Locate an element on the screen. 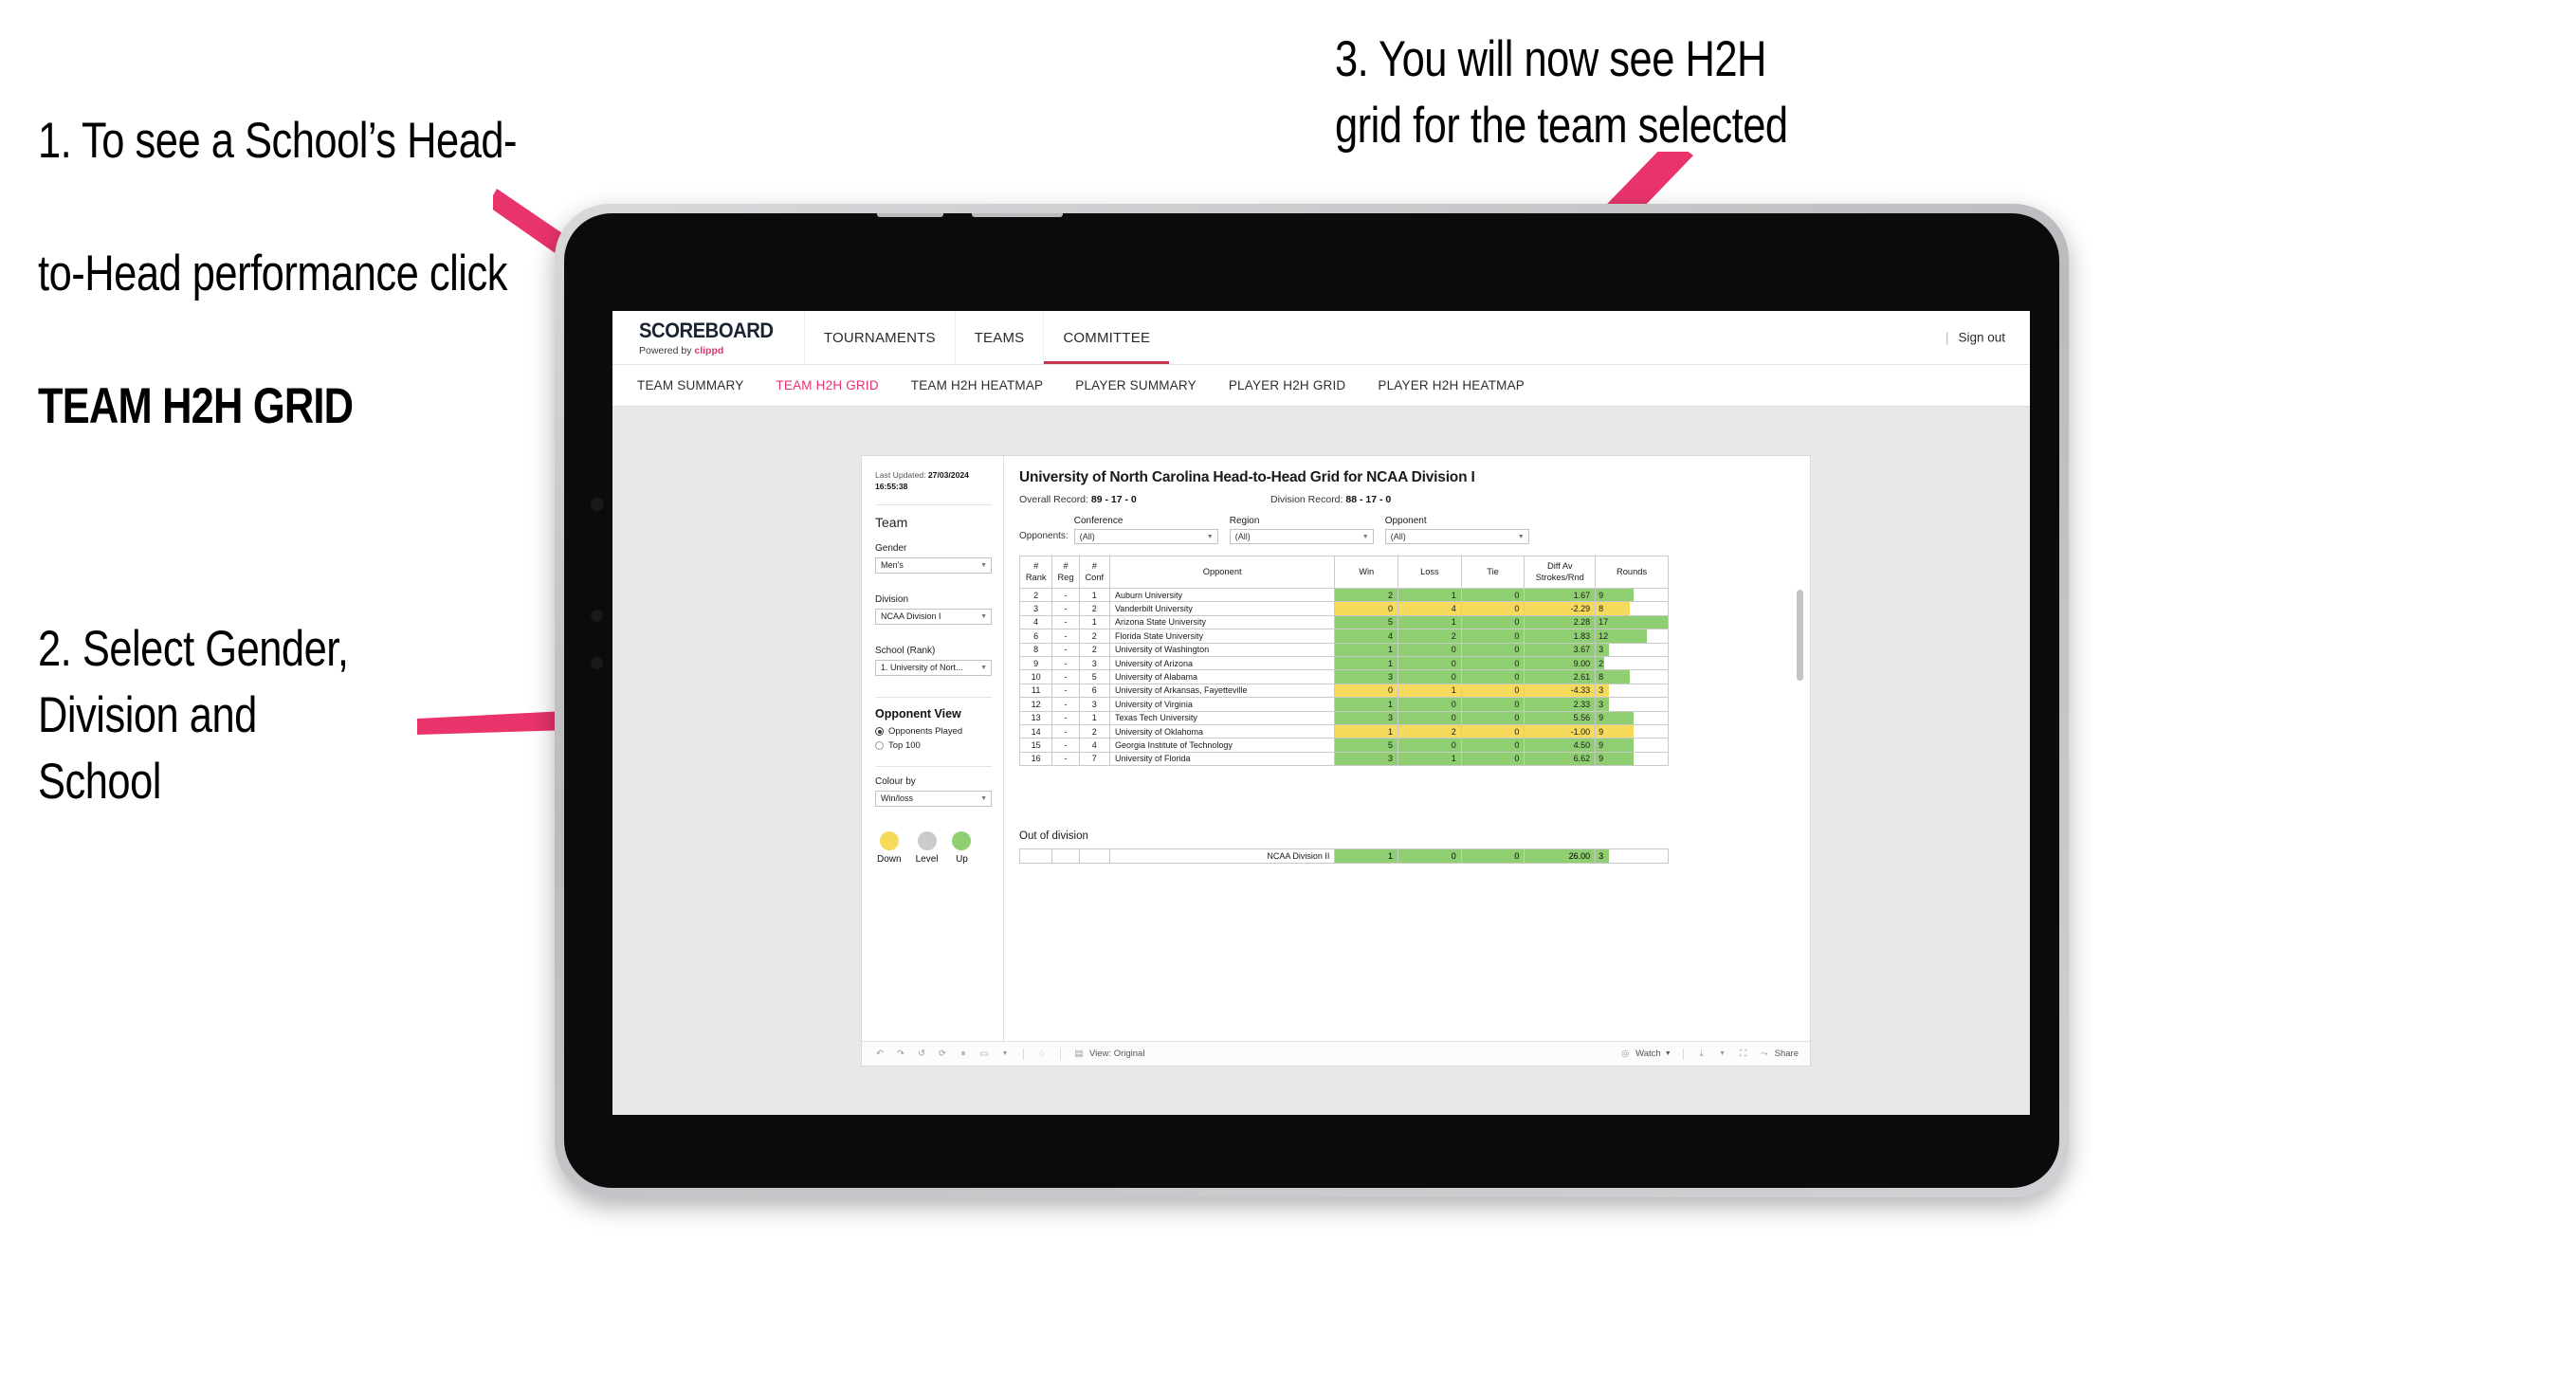 Image resolution: width=2576 pixels, height=1386 pixels. cell-conf: 1 is located at coordinates (1094, 595).